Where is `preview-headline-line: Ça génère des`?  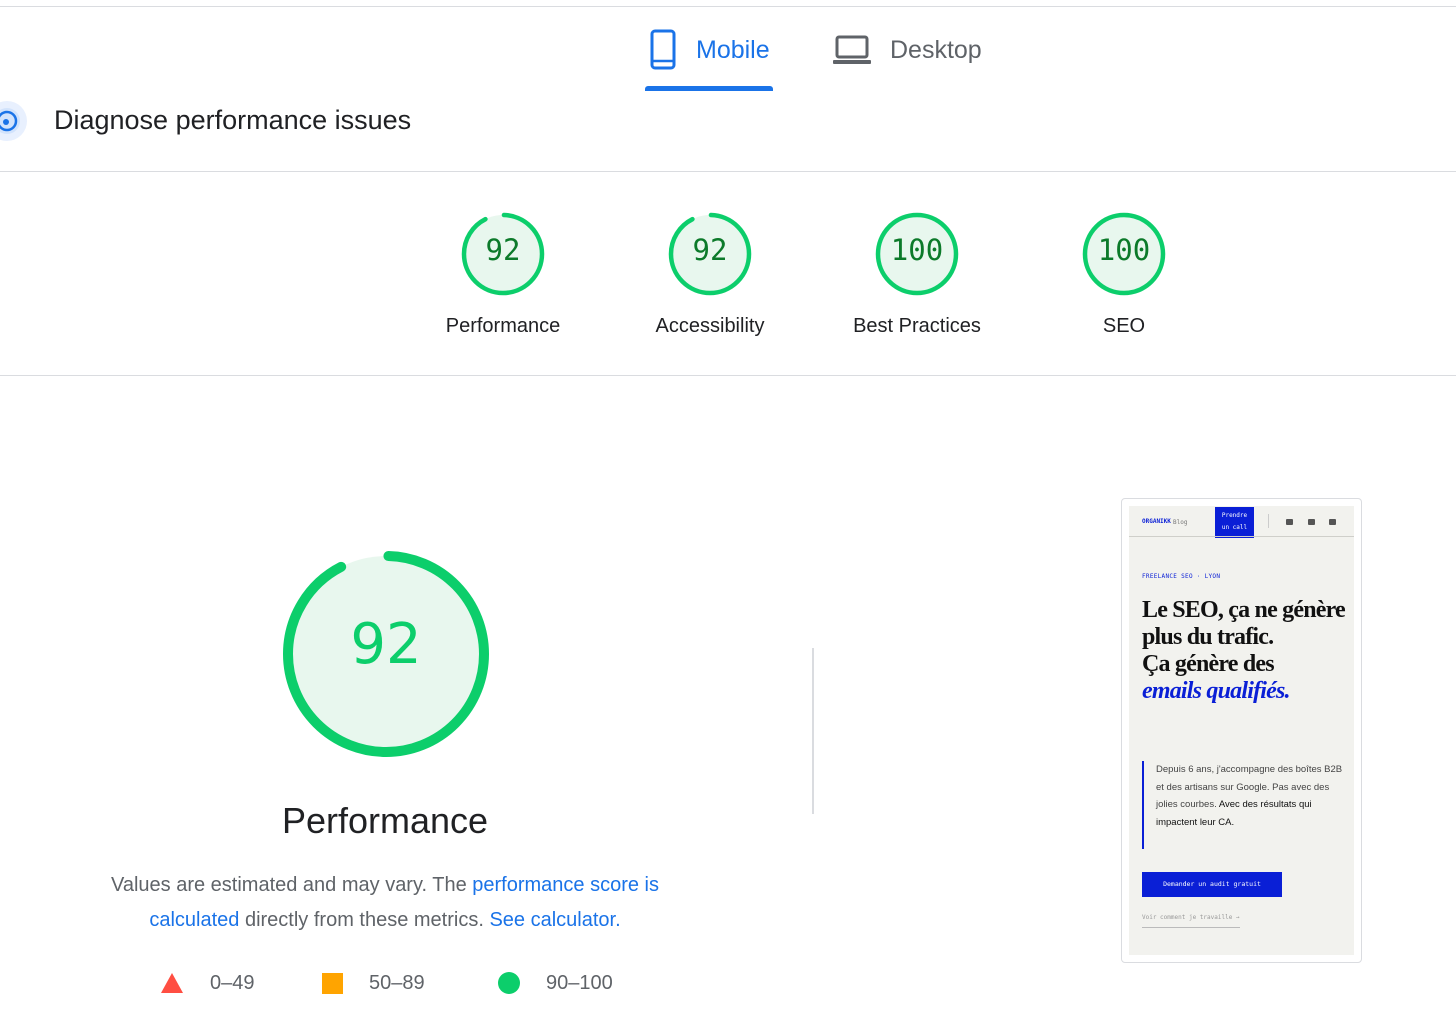 preview-headline-line: Ça génère des is located at coordinates (1208, 664).